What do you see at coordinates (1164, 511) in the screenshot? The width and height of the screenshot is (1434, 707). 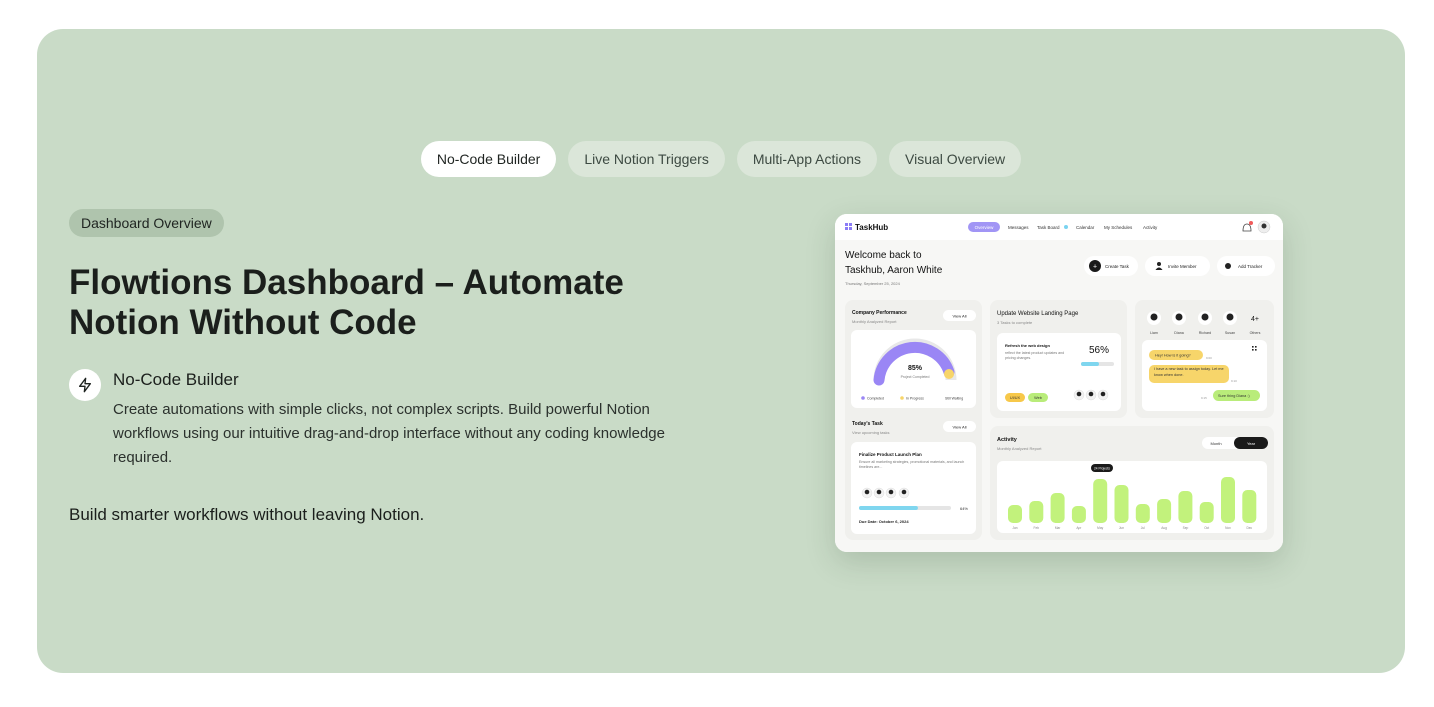 I see `activity-bar-aug` at bounding box center [1164, 511].